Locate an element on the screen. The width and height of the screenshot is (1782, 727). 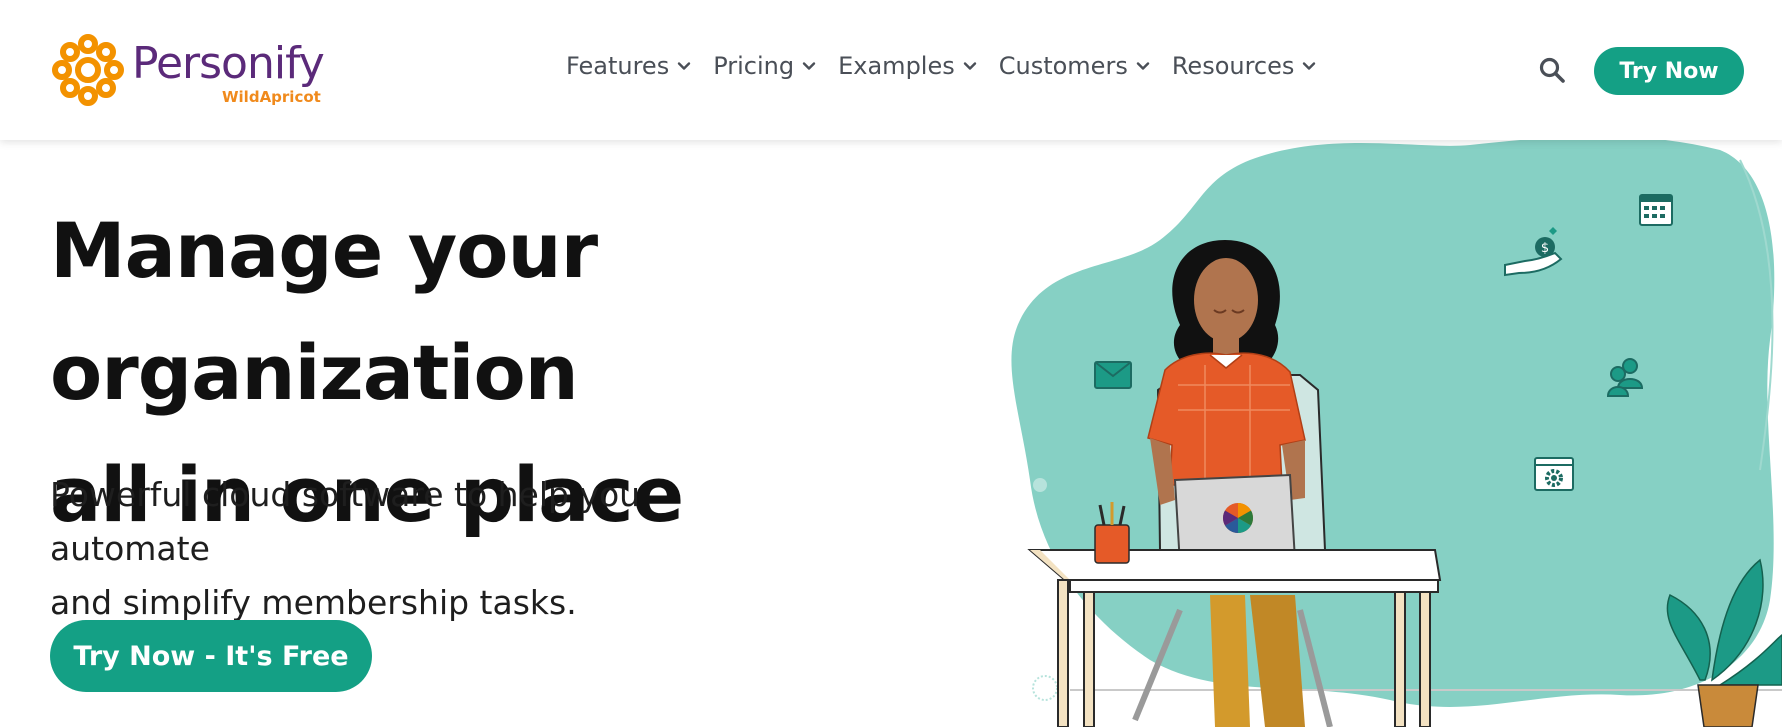
settings-window-icon is located at coordinates (1554, 474).